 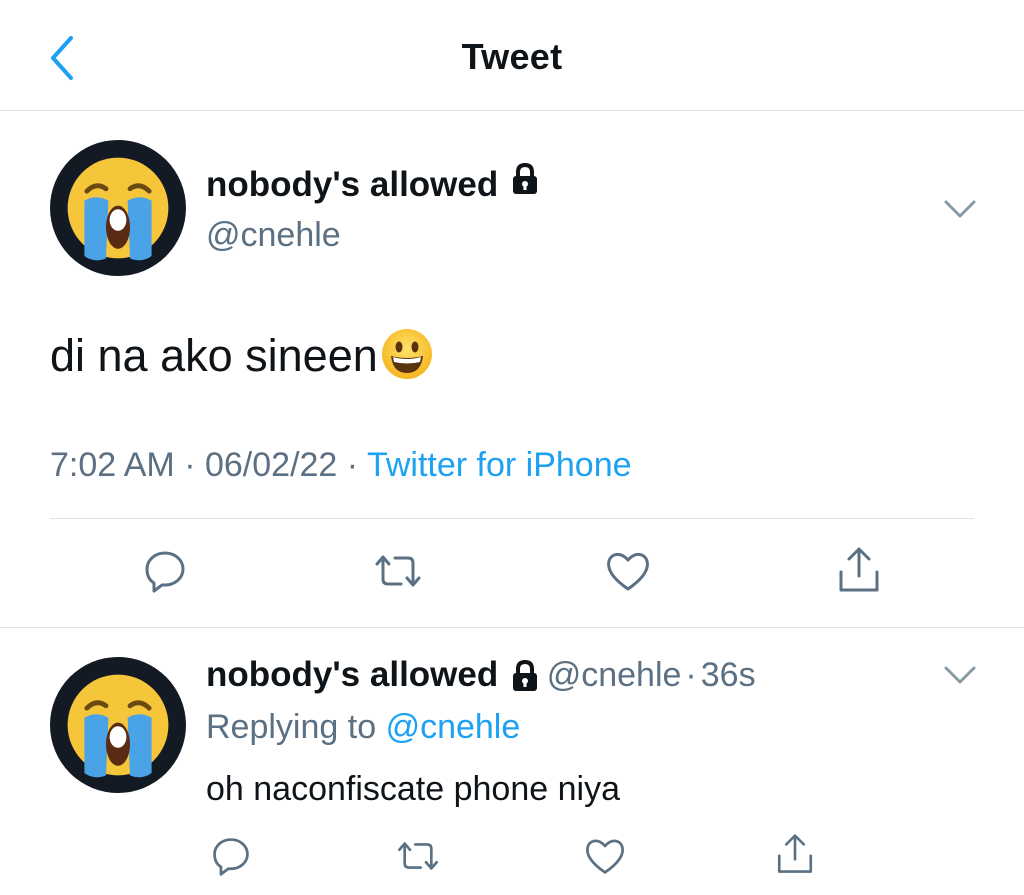 I want to click on reply-header: nobody's allowed @cnehle · 36s, so click(x=481, y=678).